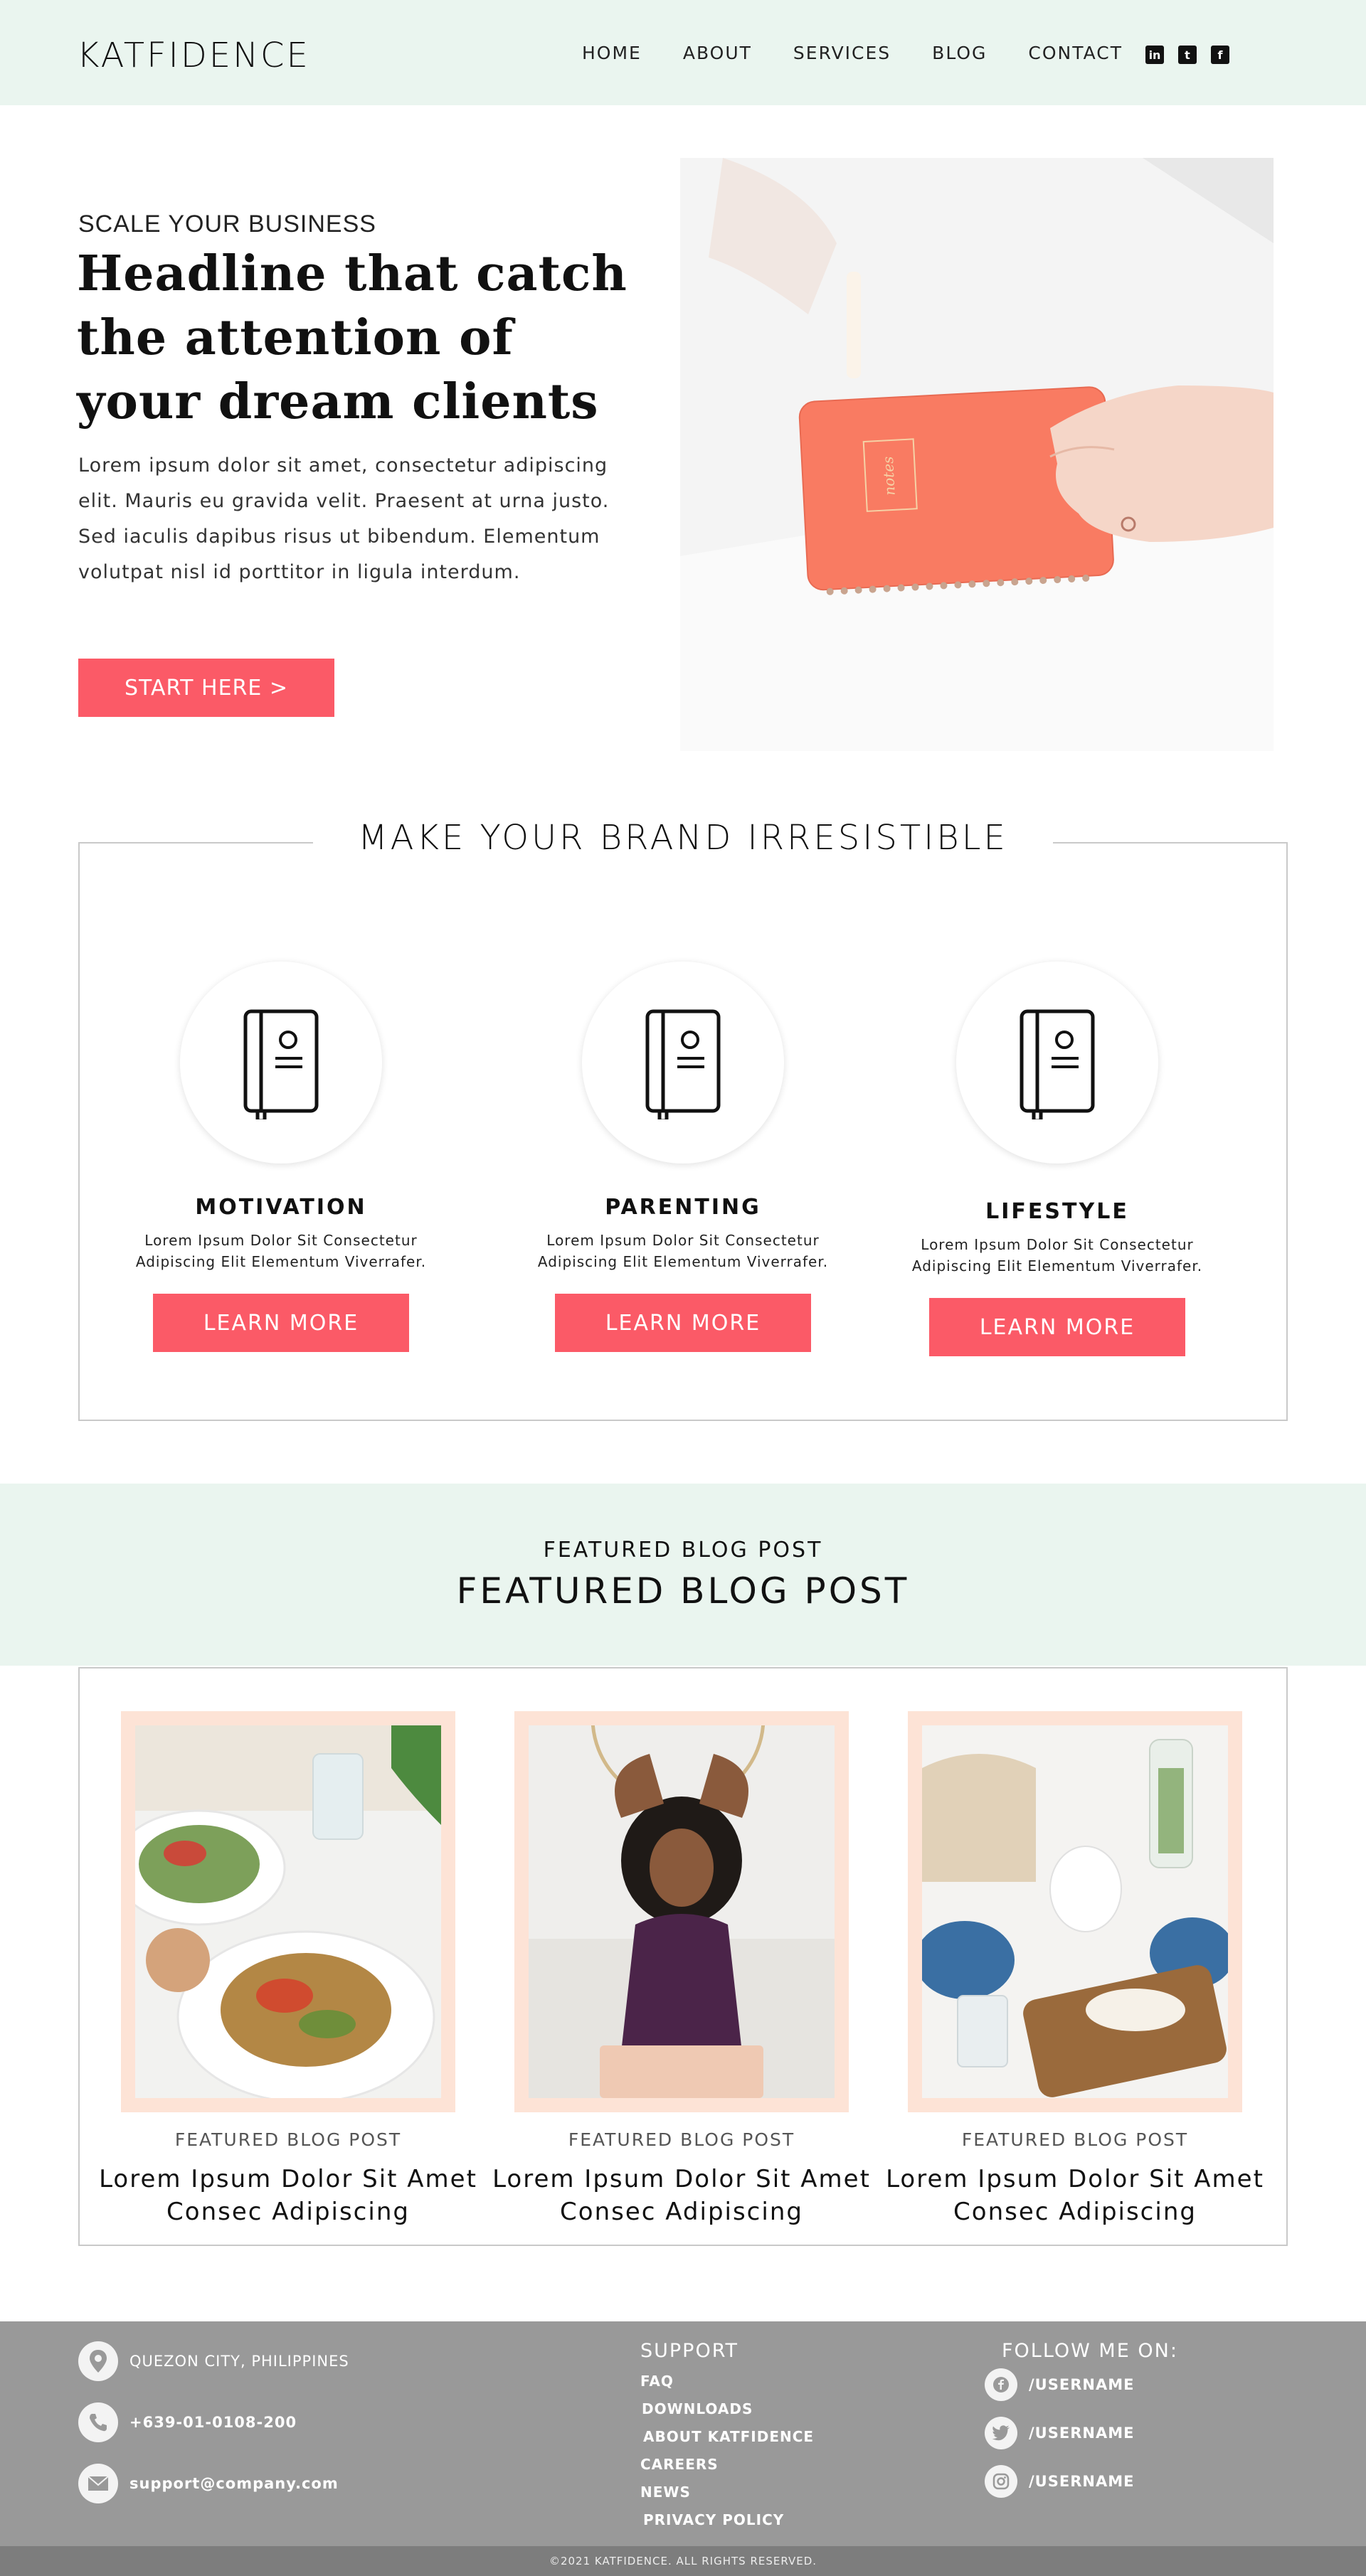 This screenshot has width=1366, height=2576. What do you see at coordinates (1081, 2384) in the screenshot?
I see `facebook-username: /USERNAME` at bounding box center [1081, 2384].